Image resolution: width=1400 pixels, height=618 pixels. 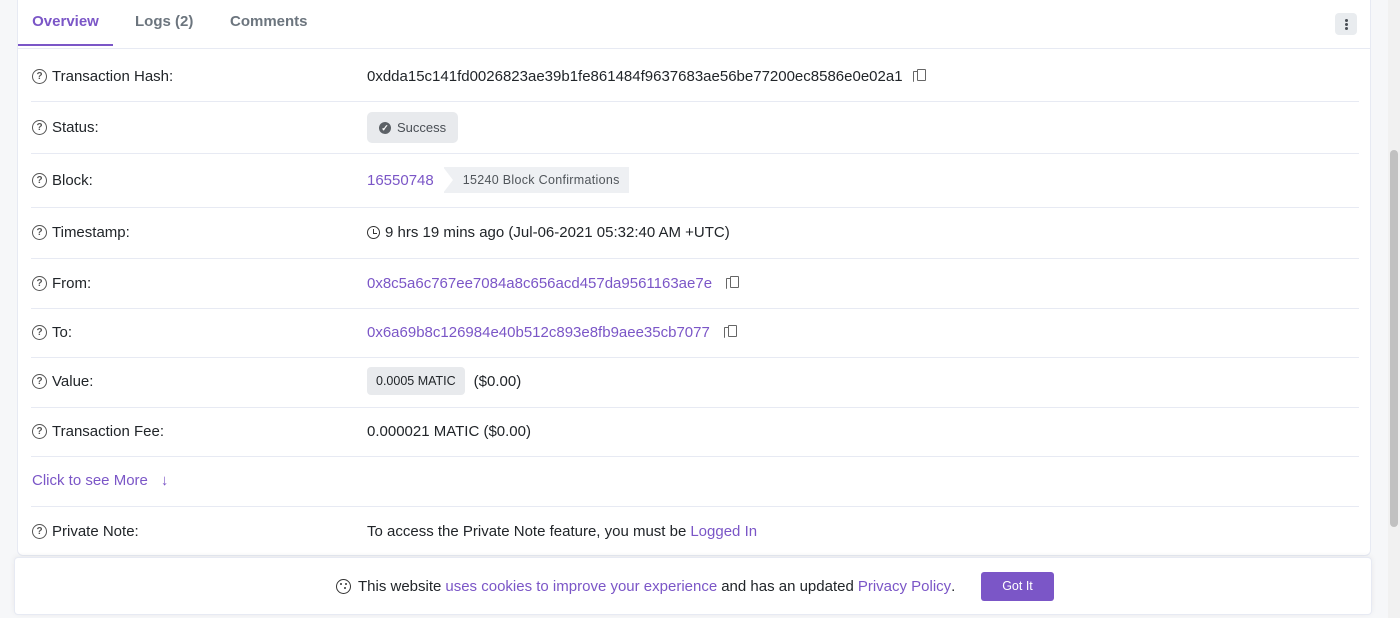 I want to click on label-timestamp: ? Timestamp:, so click(x=81, y=232).